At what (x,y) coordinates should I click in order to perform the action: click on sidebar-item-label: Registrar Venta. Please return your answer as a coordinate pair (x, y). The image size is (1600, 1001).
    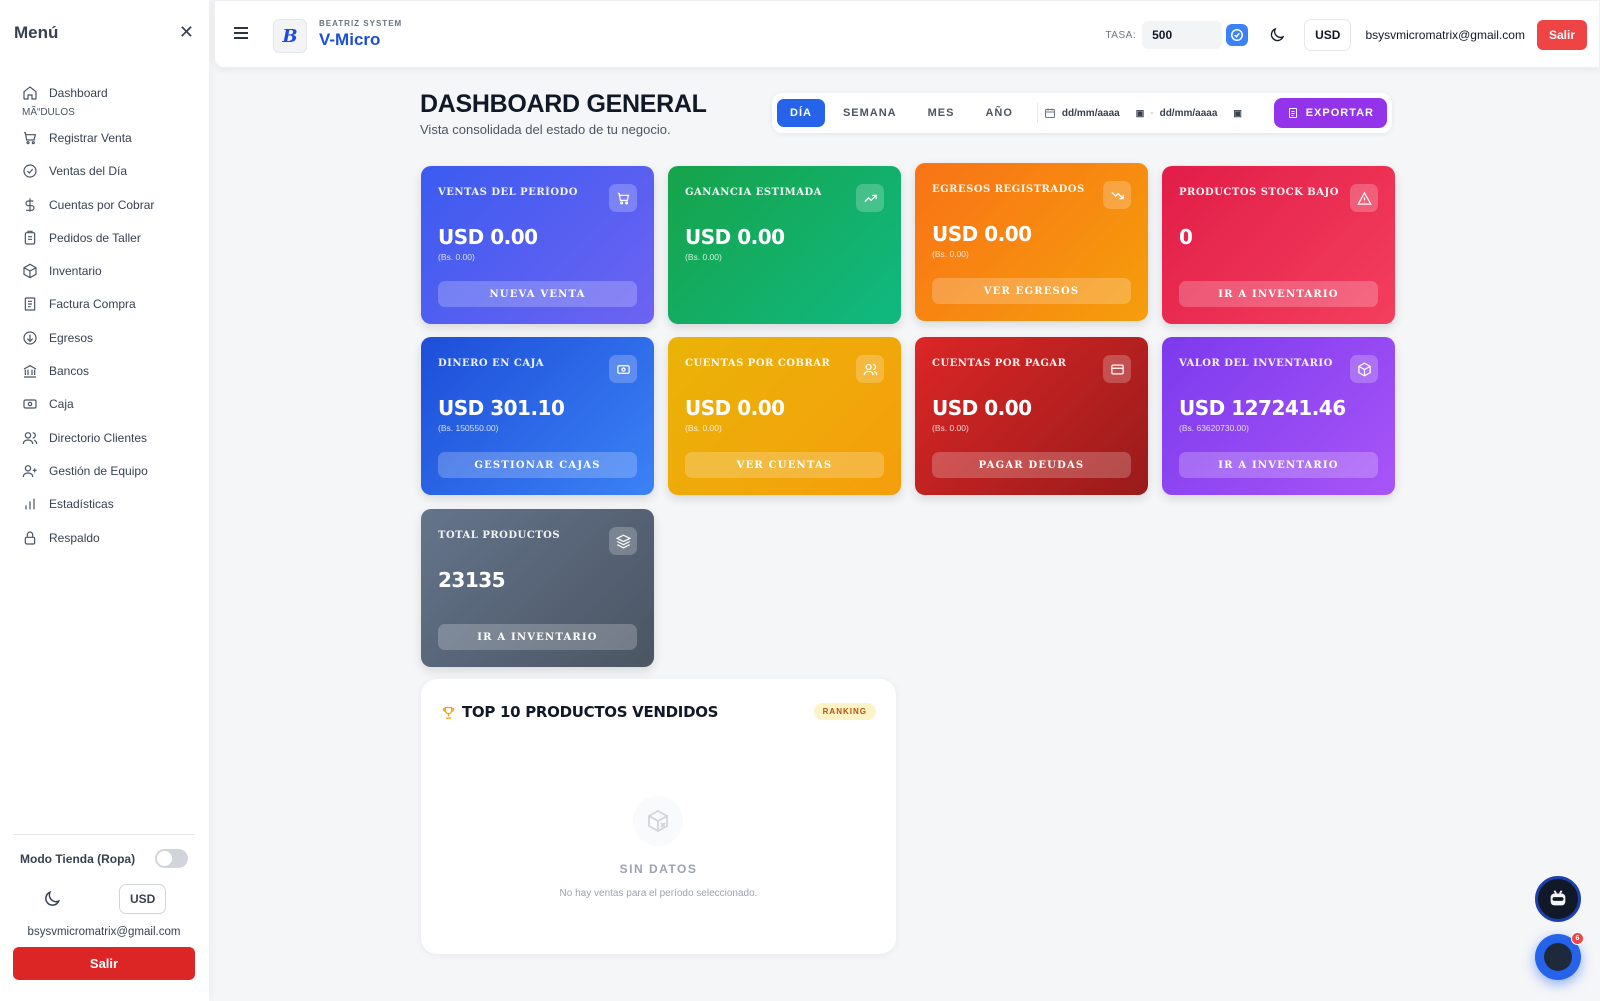
    Looking at the image, I should click on (90, 137).